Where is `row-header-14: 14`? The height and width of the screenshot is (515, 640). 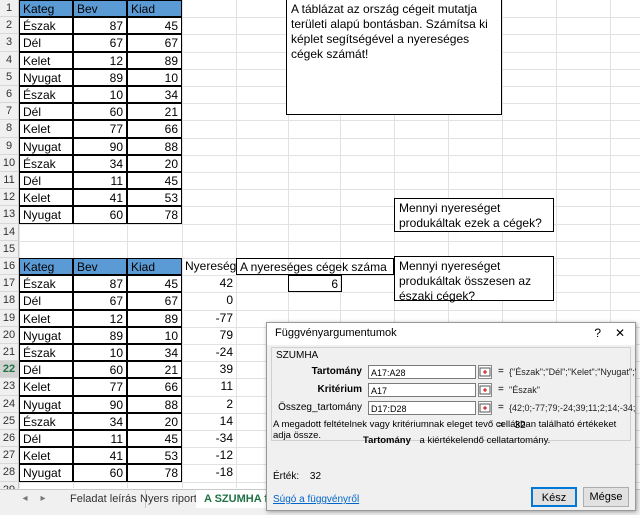
row-header-14: 14 is located at coordinates (9, 232).